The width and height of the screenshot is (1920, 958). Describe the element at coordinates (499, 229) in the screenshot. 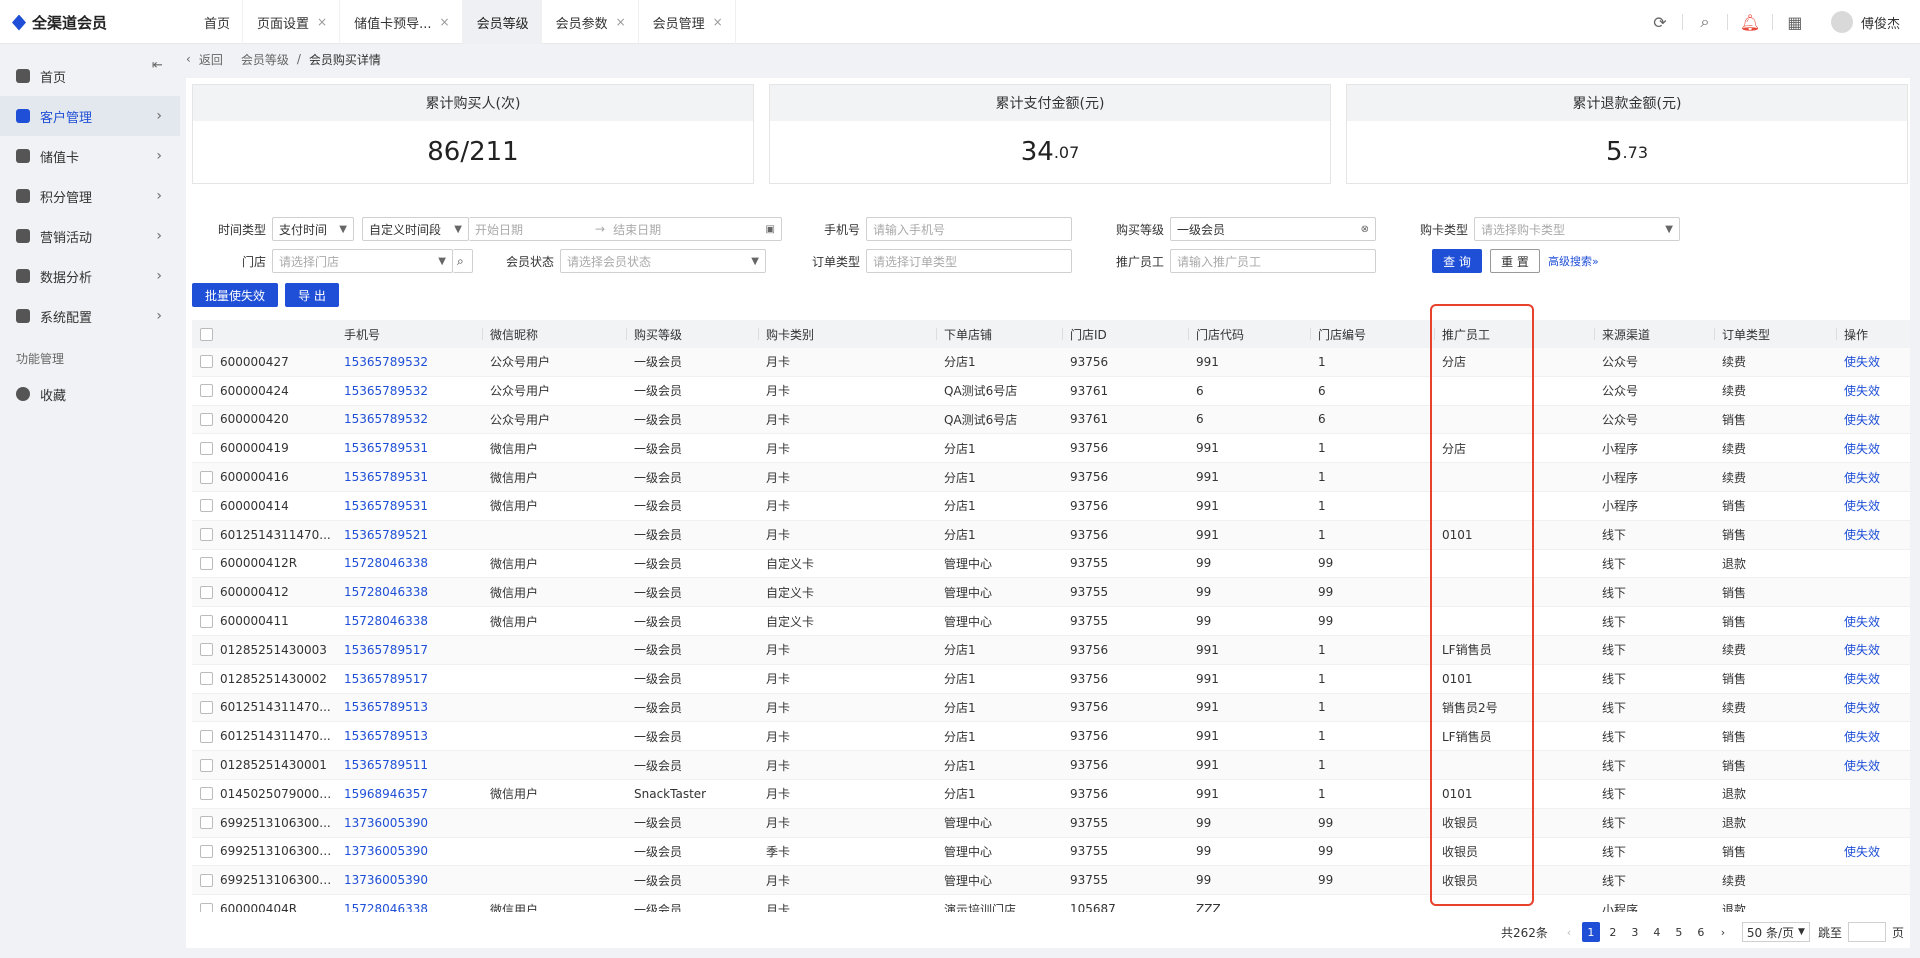

I see `start-date-input: 开始日期` at that location.